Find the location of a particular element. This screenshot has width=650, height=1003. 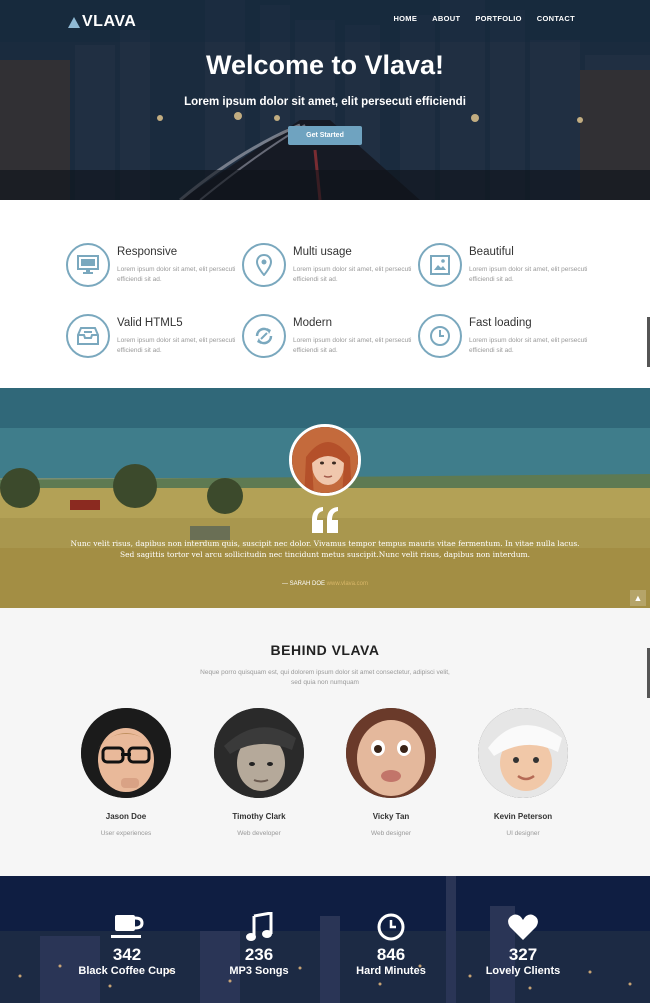

stat-songs: 236 MP3 Songs is located at coordinates (259, 944).